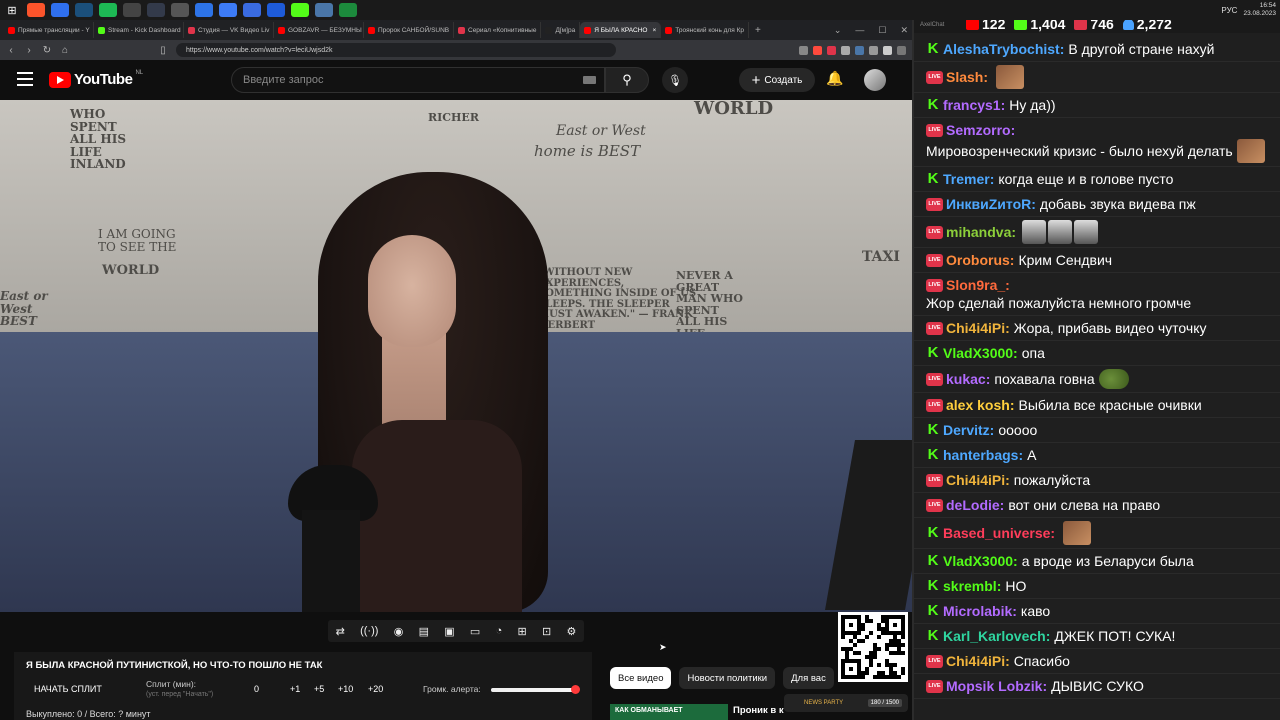 This screenshot has width=1280, height=720. What do you see at coordinates (498, 30) in the screenshot?
I see `browser-tab: Сериал «Копнитивные` at bounding box center [498, 30].